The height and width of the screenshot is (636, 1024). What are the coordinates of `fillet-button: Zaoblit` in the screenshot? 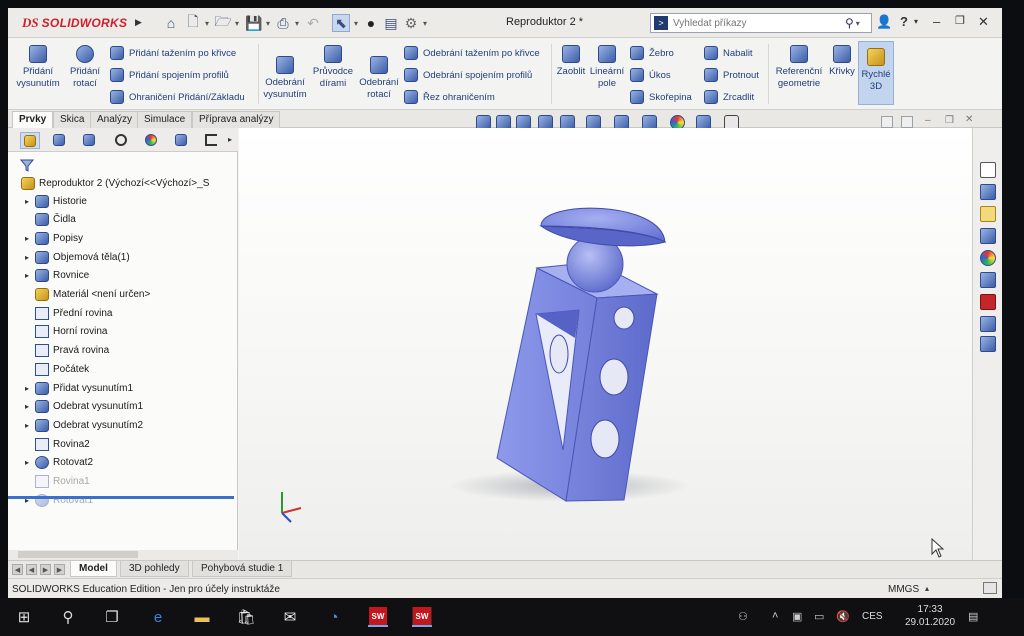 It's located at (571, 61).